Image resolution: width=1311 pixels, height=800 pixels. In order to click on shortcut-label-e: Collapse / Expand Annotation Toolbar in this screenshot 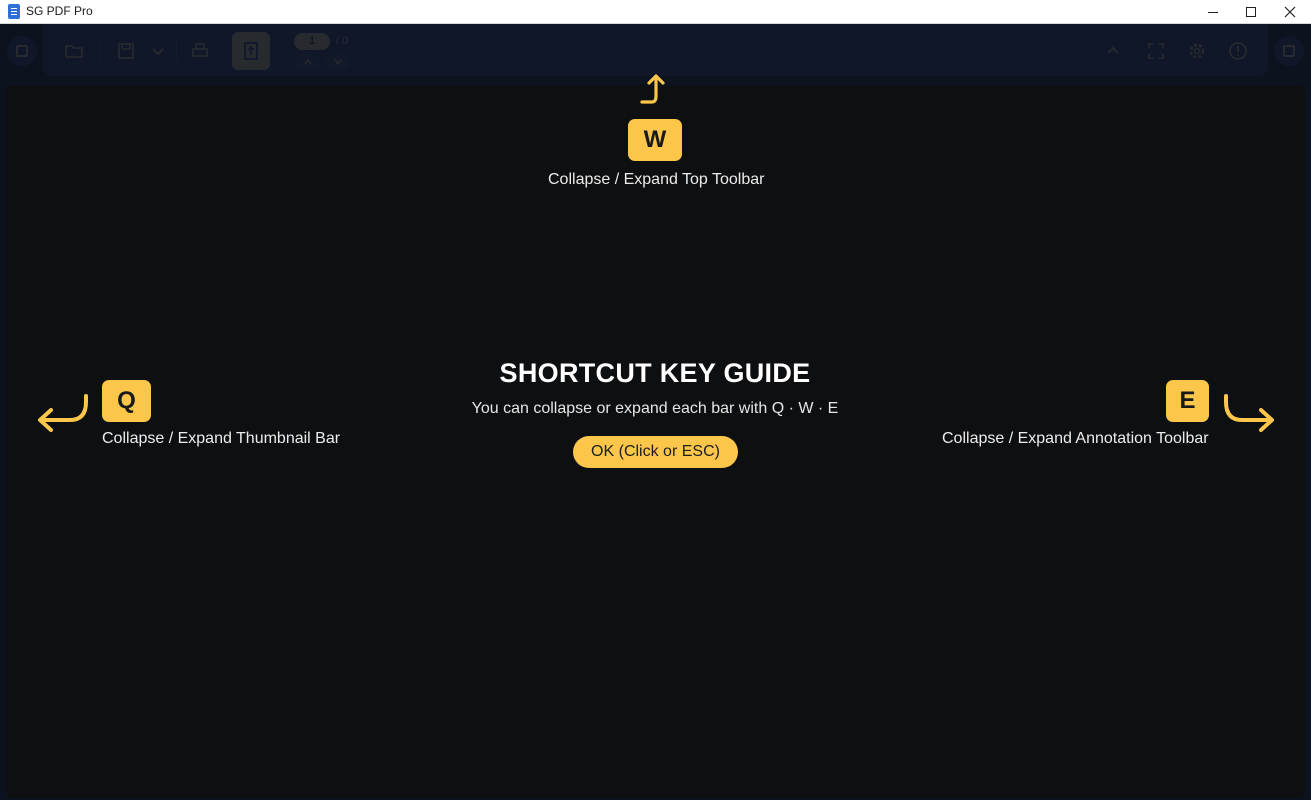, I will do `click(1075, 438)`.